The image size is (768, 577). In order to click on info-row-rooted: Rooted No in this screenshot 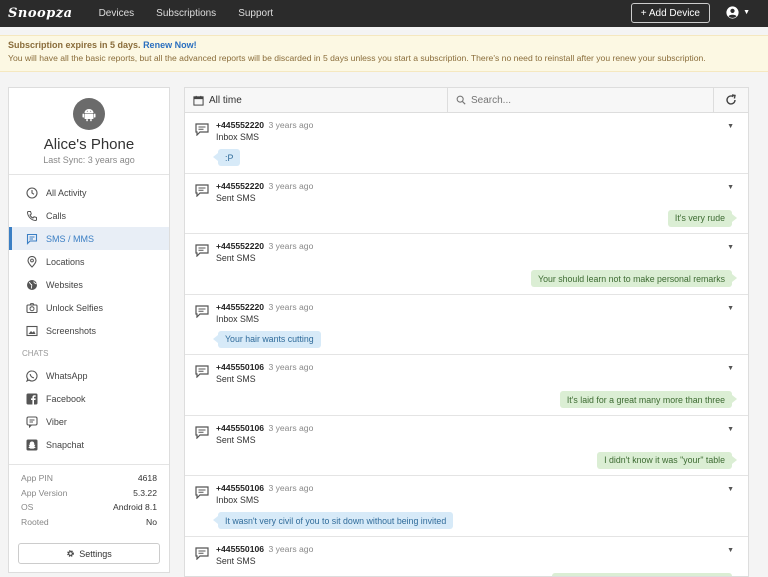, I will do `click(89, 524)`.